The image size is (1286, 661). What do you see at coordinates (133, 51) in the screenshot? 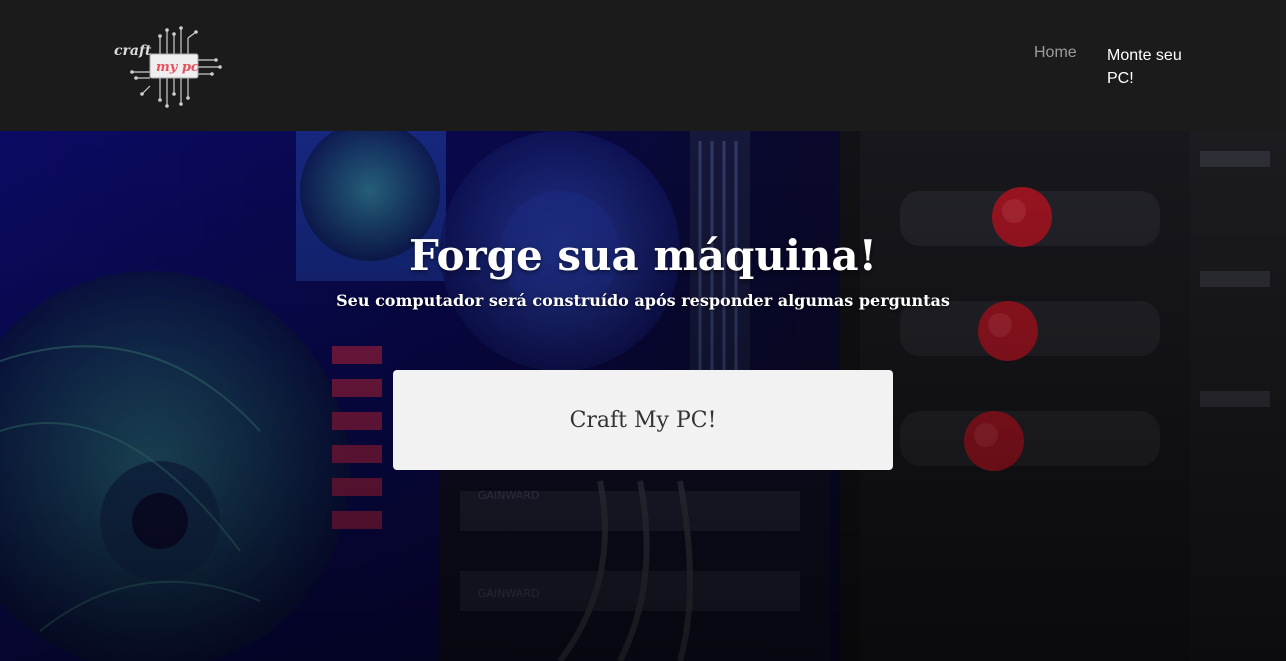
I see `logo-text-craft: craft` at bounding box center [133, 51].